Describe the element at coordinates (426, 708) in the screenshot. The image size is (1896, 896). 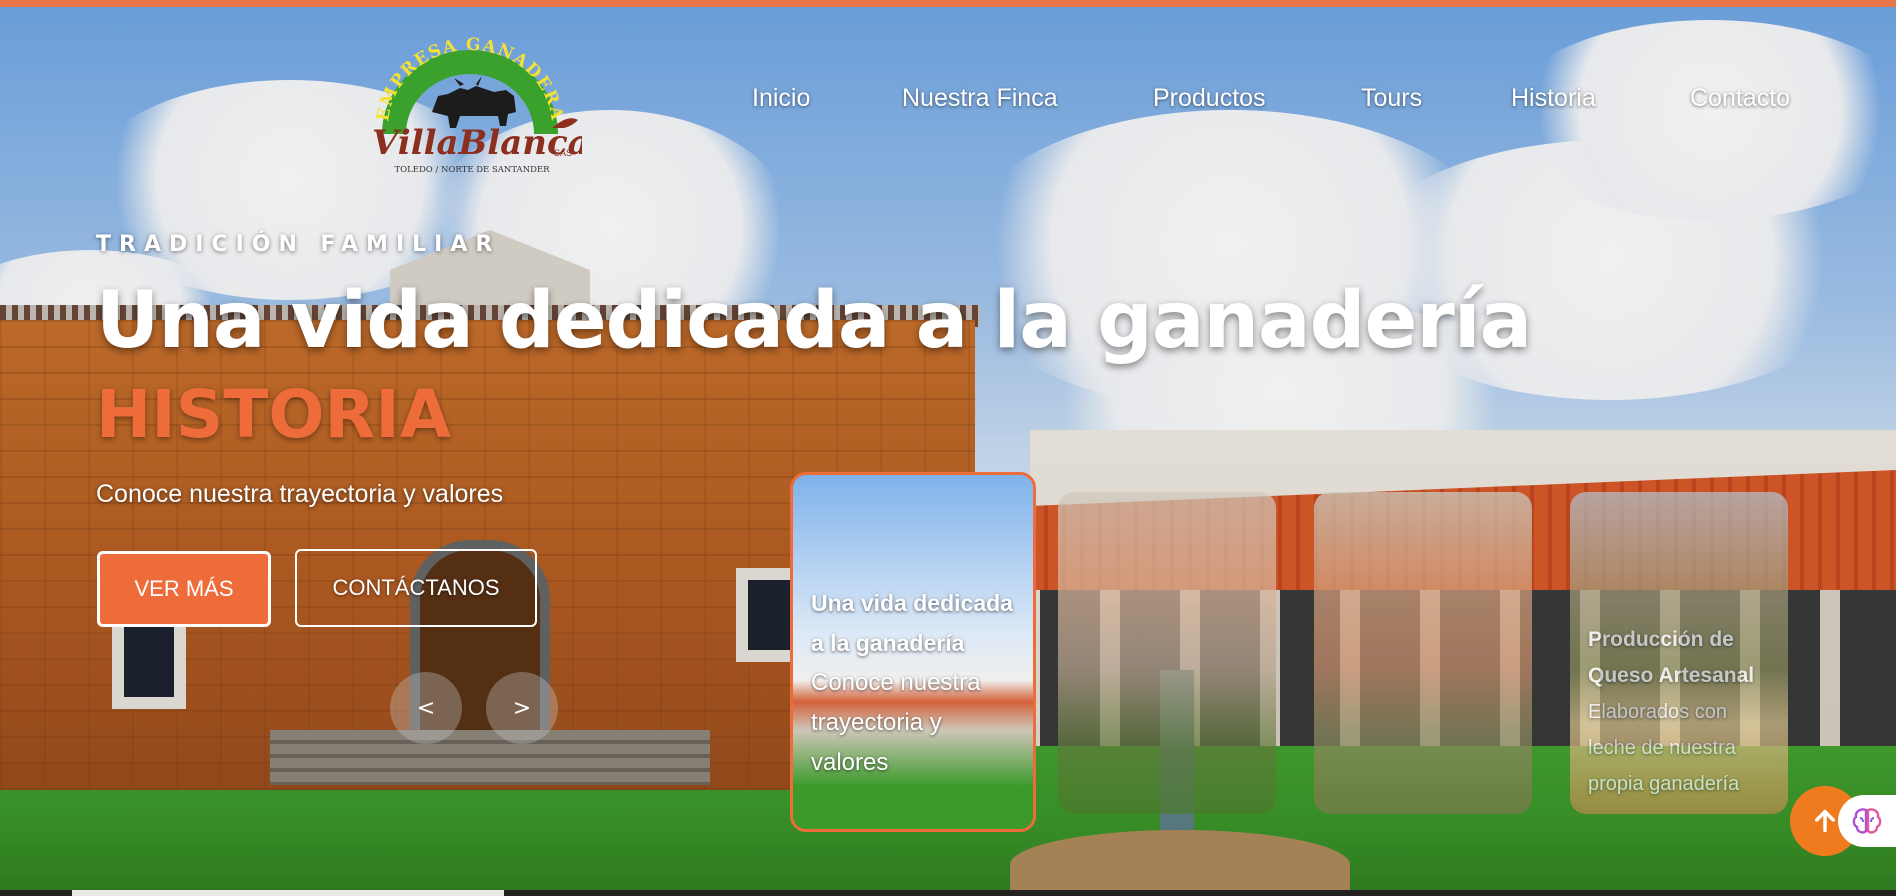
I see `slider-prev-button: <` at that location.